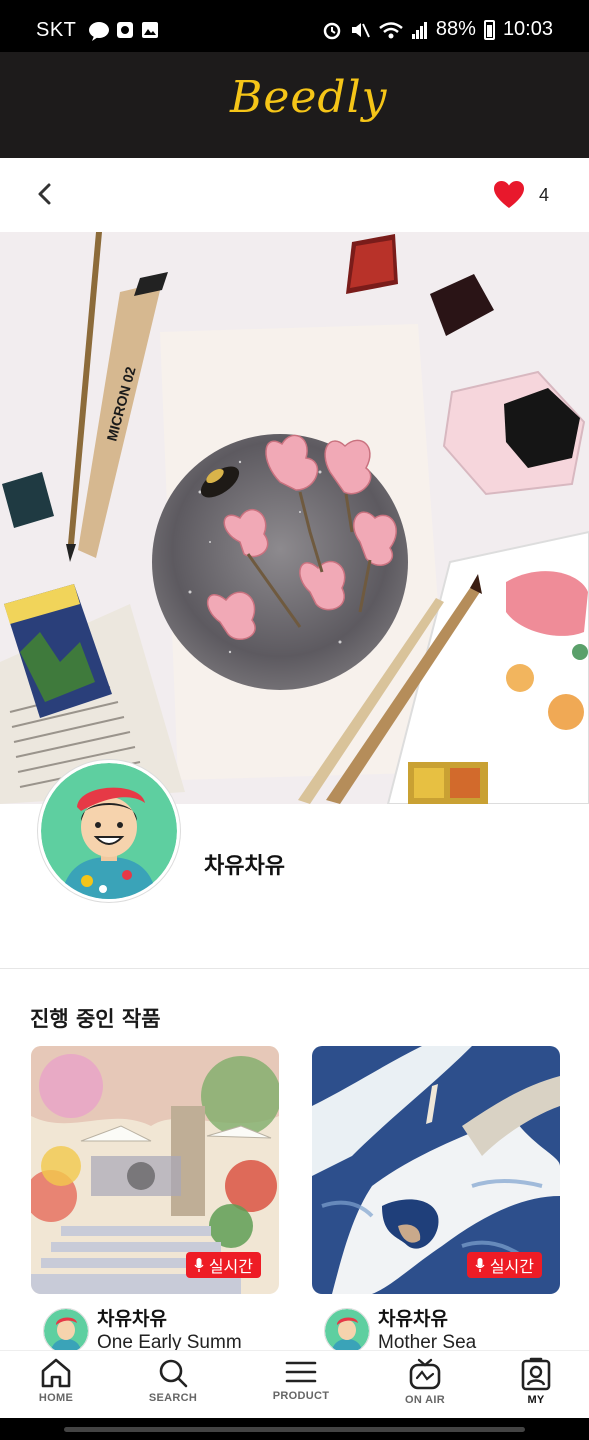  What do you see at coordinates (150, 30) in the screenshot?
I see `gallery-notification-icon` at bounding box center [150, 30].